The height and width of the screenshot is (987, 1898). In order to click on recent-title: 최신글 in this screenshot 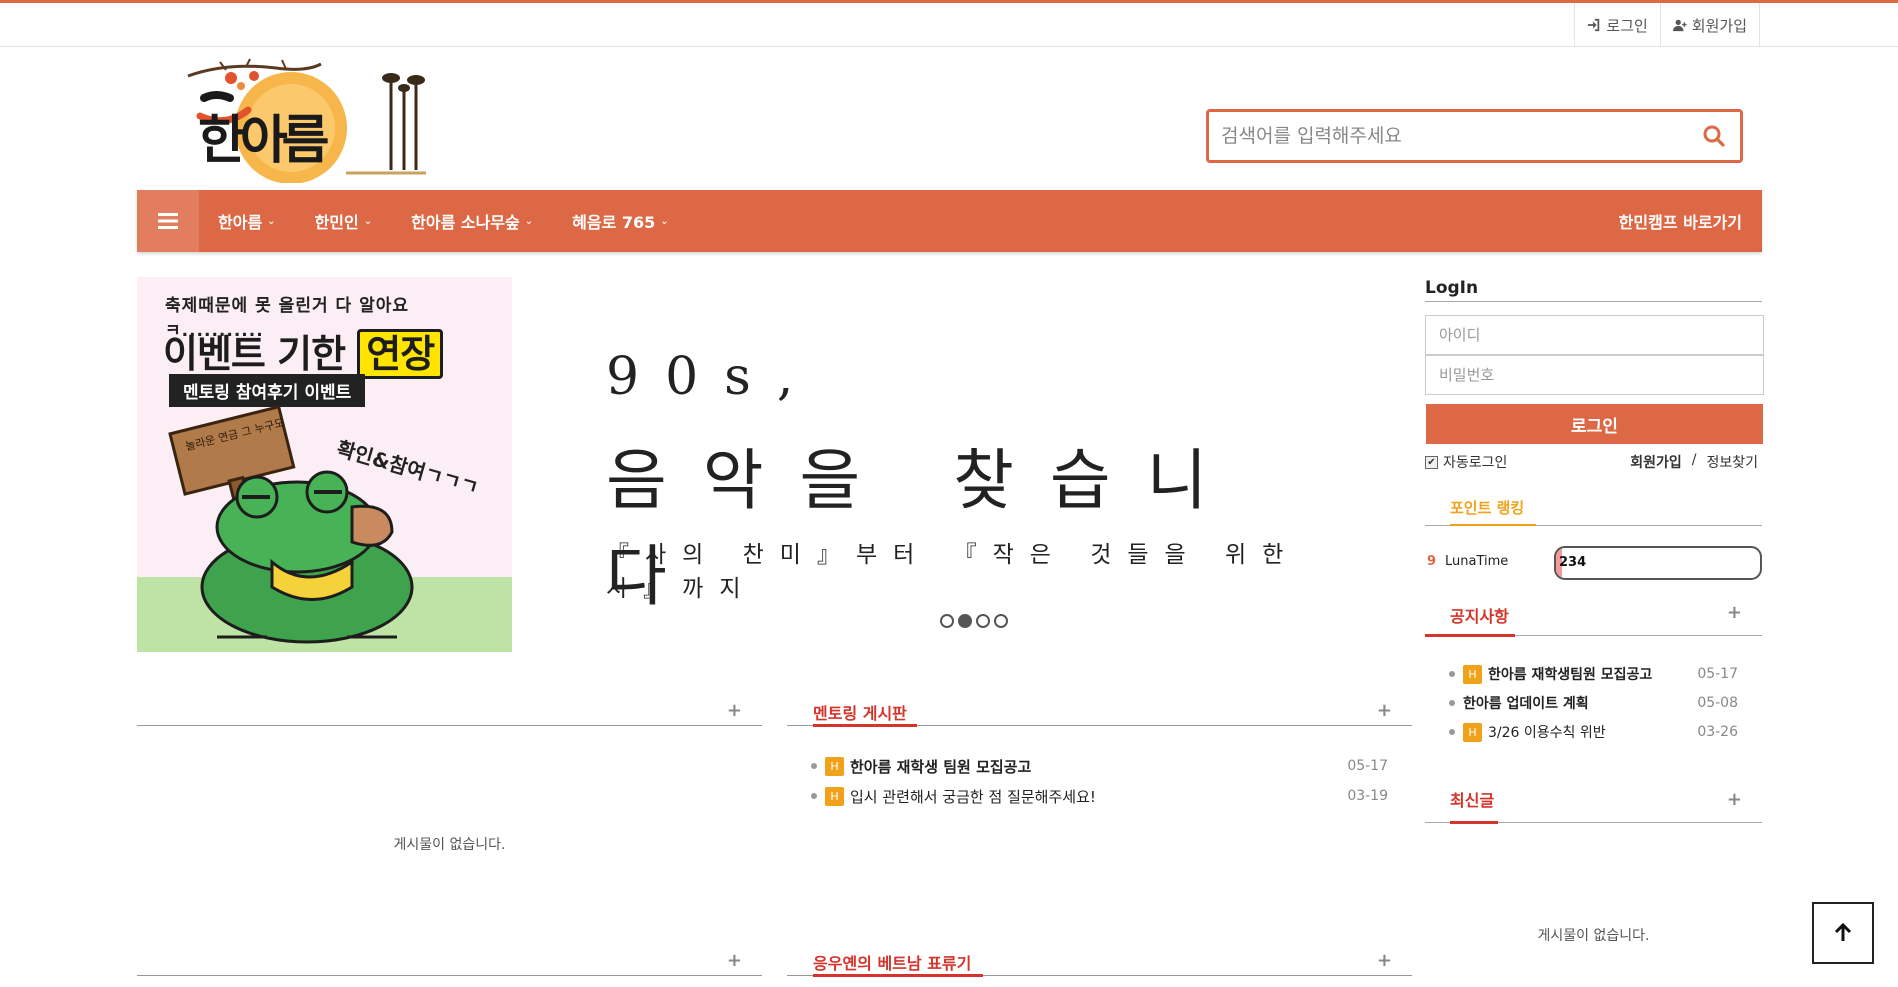, I will do `click(1472, 799)`.